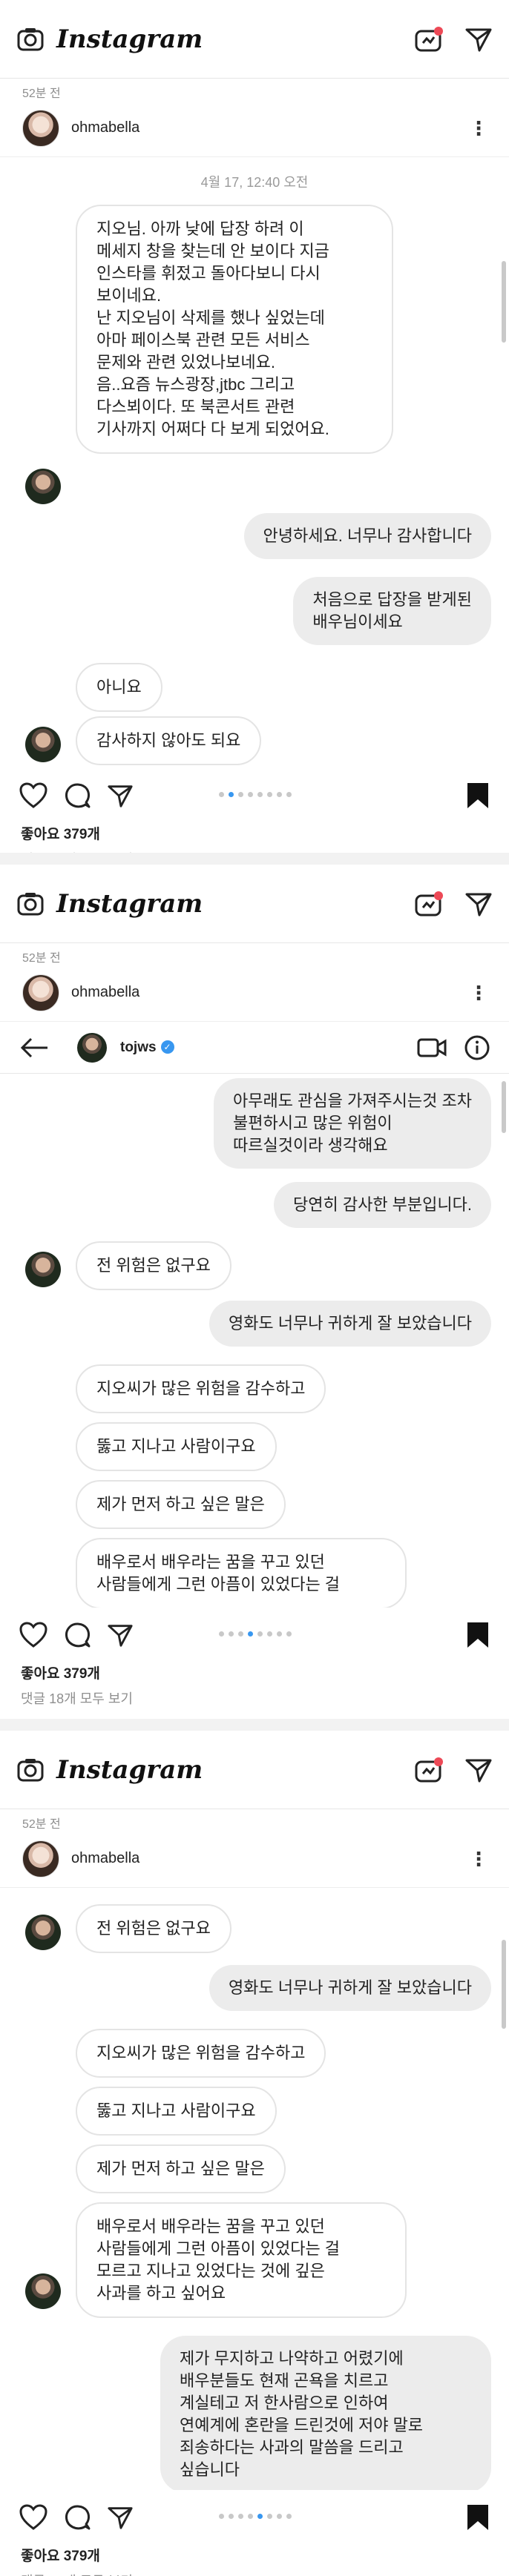 This screenshot has height=2576, width=509. I want to click on message-sent: 안녕하세요. 너무나 감사합니다, so click(367, 536).